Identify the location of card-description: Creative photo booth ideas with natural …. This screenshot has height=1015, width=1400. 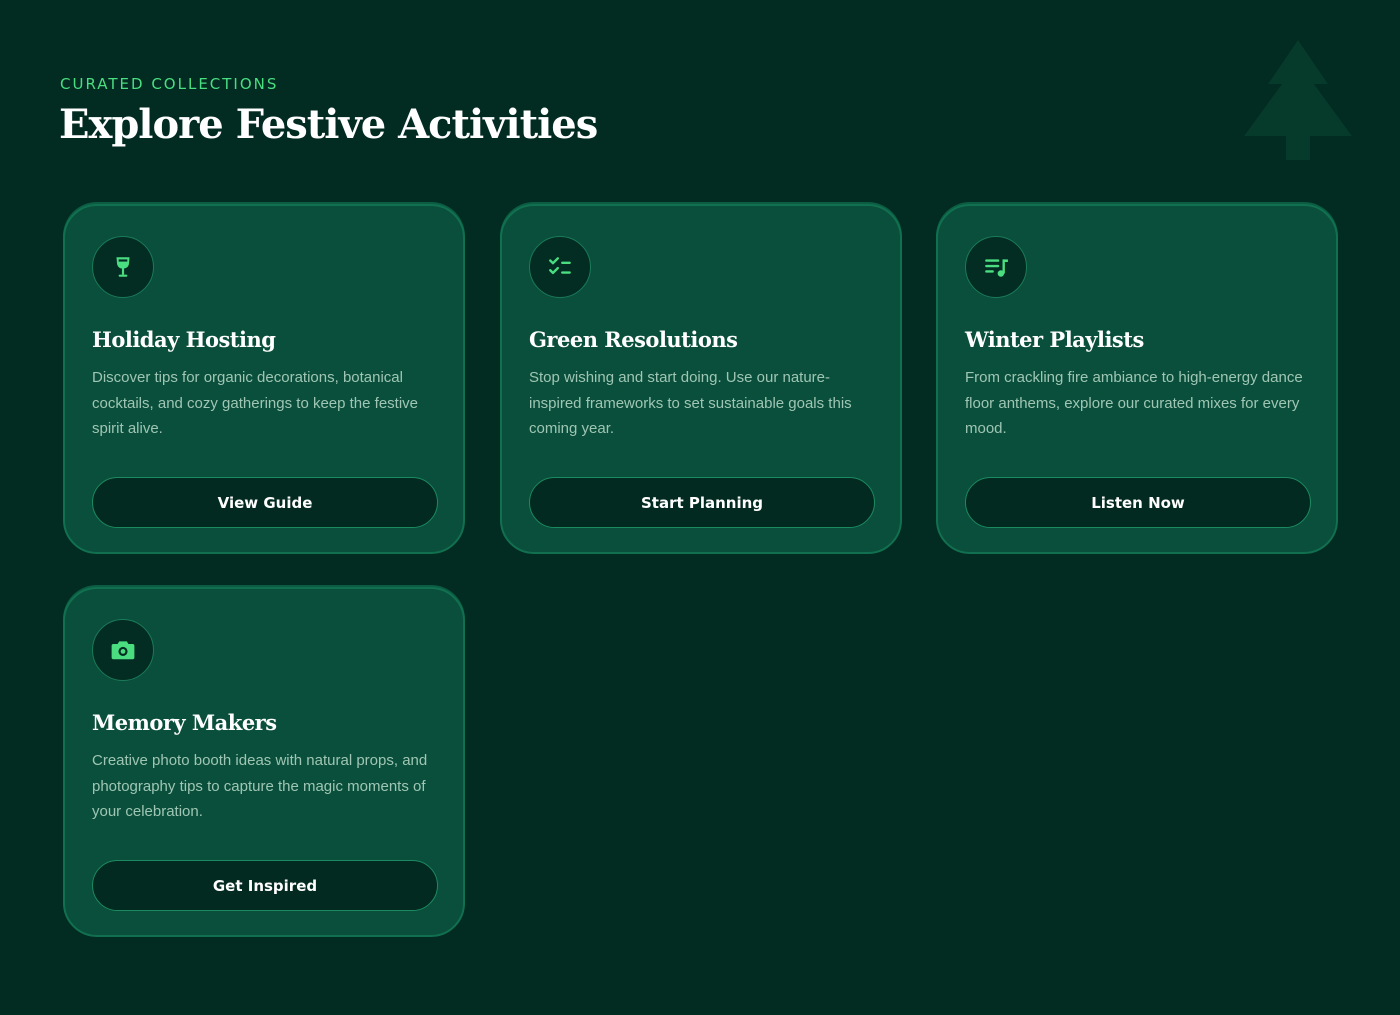
(260, 786).